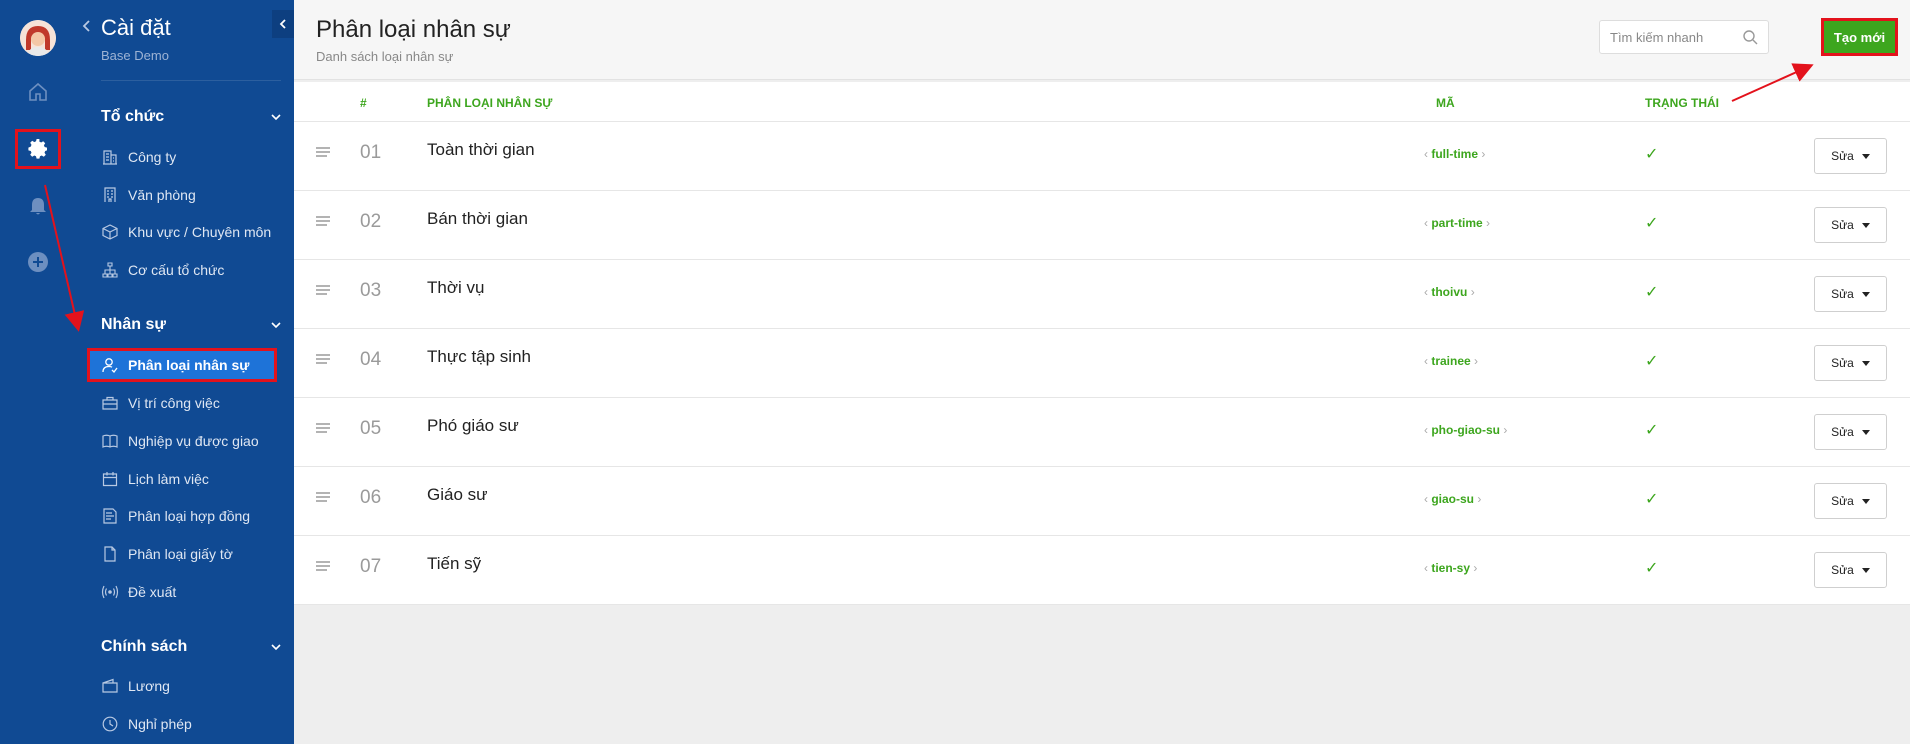 This screenshot has width=1910, height=744. What do you see at coordinates (193, 327) in the screenshot?
I see `section-nhan-su: Nhân sự` at bounding box center [193, 327].